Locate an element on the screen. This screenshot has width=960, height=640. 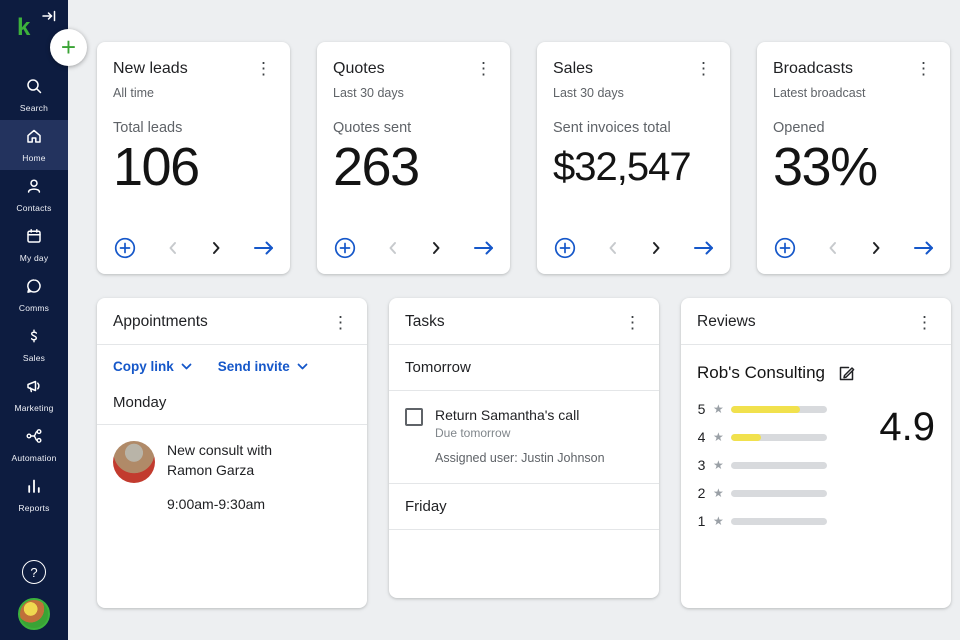
sidebar-item-contacts: Contacts is located at coordinates (34, 195).